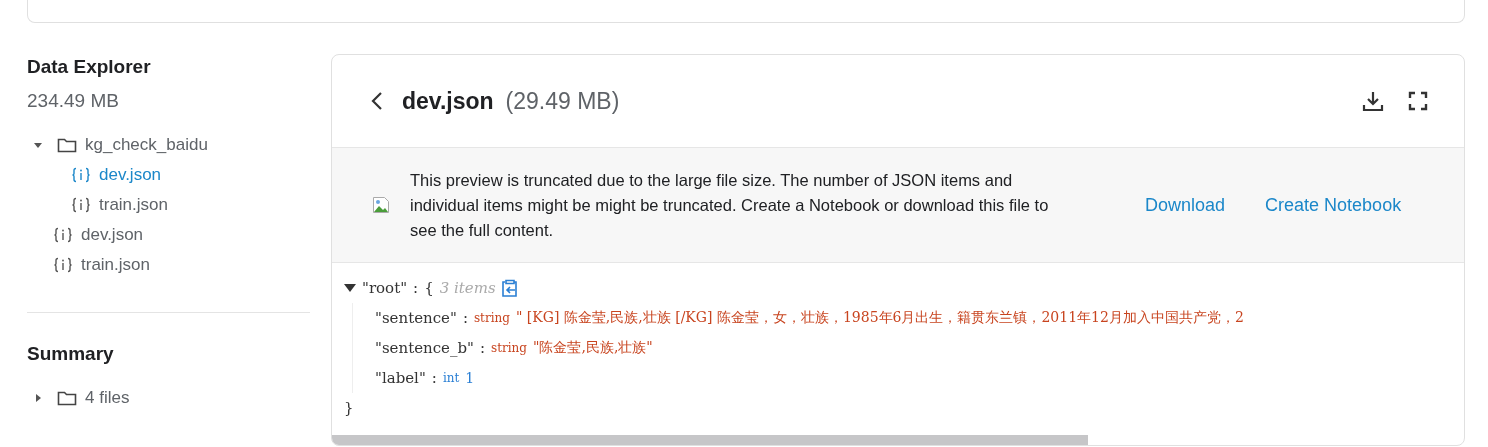 This screenshot has height=447, width=1488. I want to click on banner-message: This preview is truncated due to the large file size. The number of JSON items and individual items might be might be truncated. Create a Notebook or download this file to see the full content., so click(730, 205).